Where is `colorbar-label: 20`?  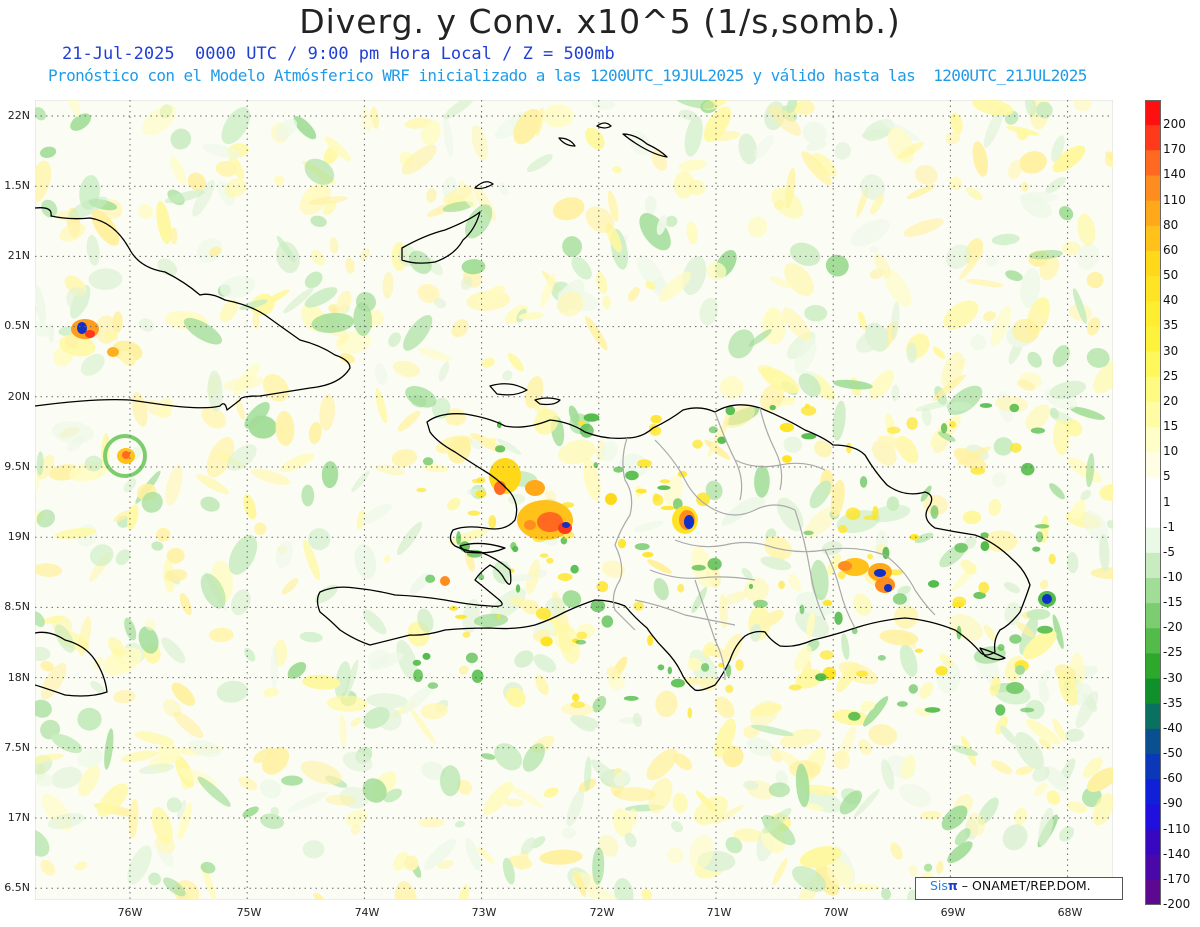
colorbar-label: 20 is located at coordinates (1171, 400).